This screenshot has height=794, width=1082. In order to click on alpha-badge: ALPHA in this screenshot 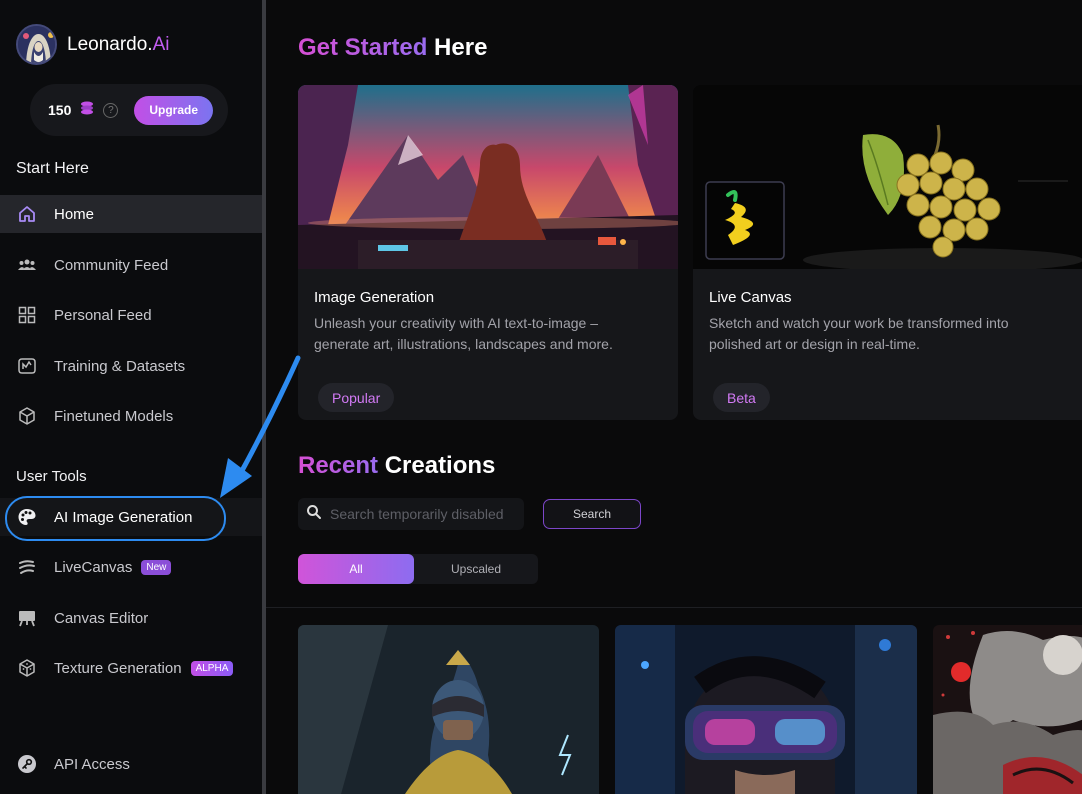, I will do `click(212, 668)`.